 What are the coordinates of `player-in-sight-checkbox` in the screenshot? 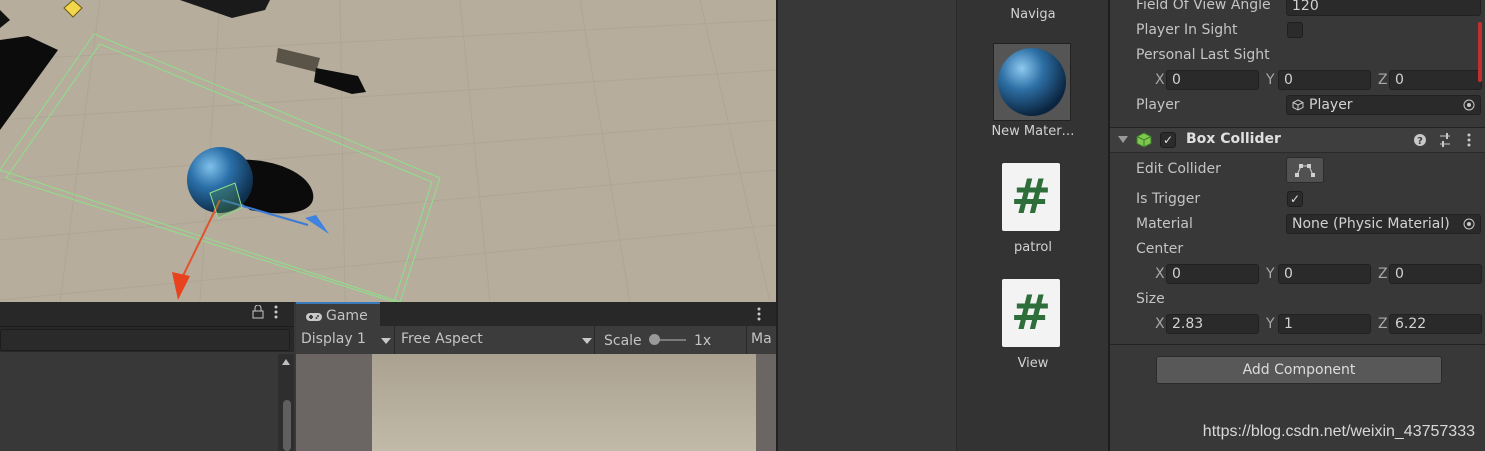 It's located at (1295, 30).